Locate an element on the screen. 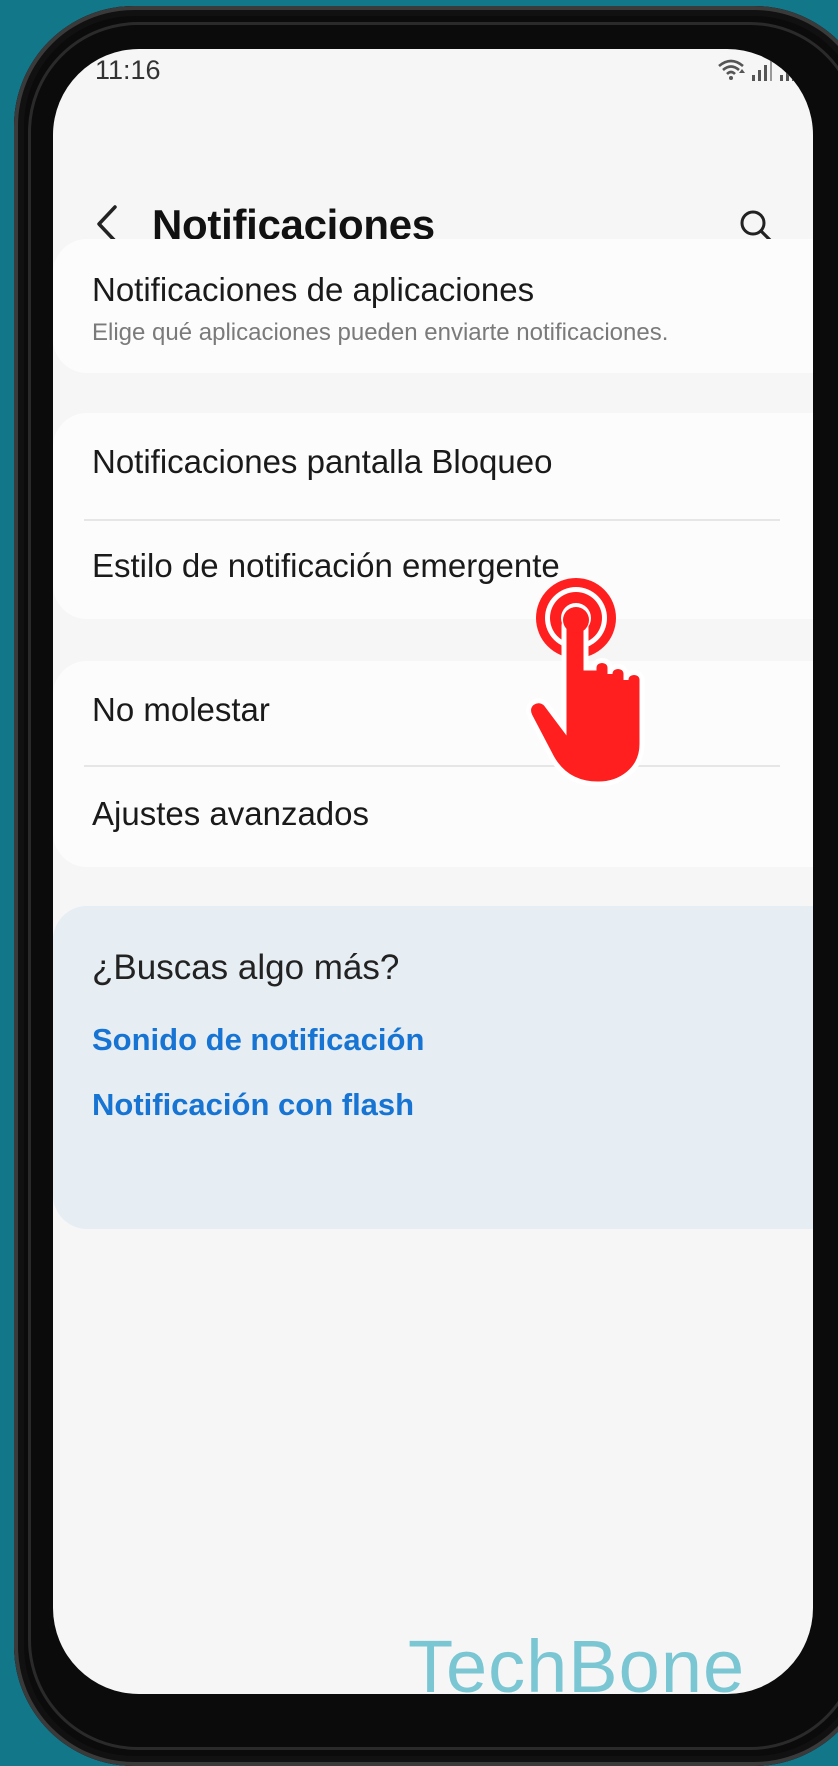 The image size is (838, 1766). status-icons is located at coordinates (765, 69).